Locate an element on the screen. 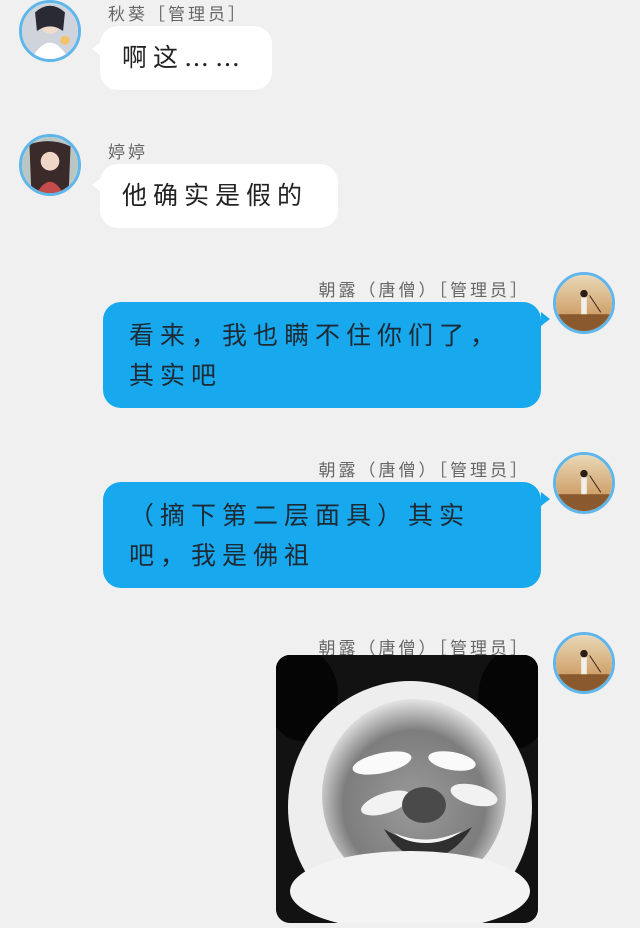 This screenshot has width=640, height=928. message-bubble: 他确实是假的 is located at coordinates (219, 196).